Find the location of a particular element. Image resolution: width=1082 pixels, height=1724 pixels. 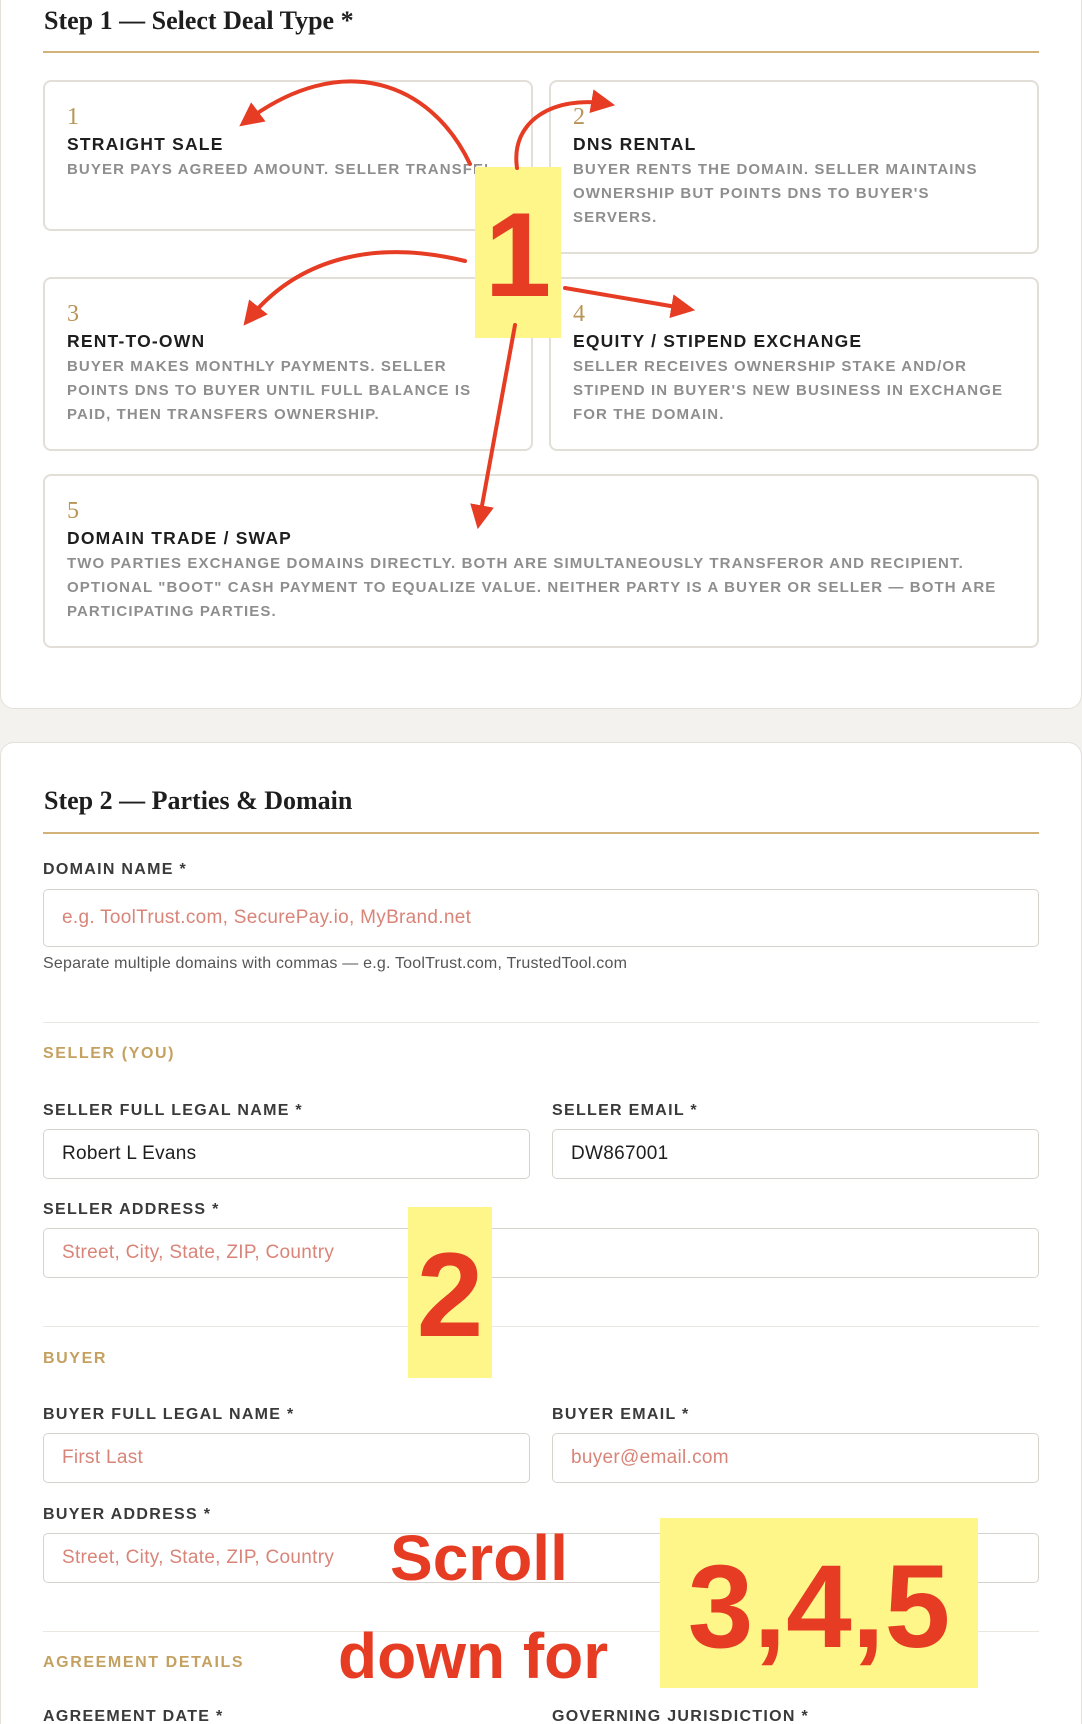

arrow-to-equity is located at coordinates (629, 302).